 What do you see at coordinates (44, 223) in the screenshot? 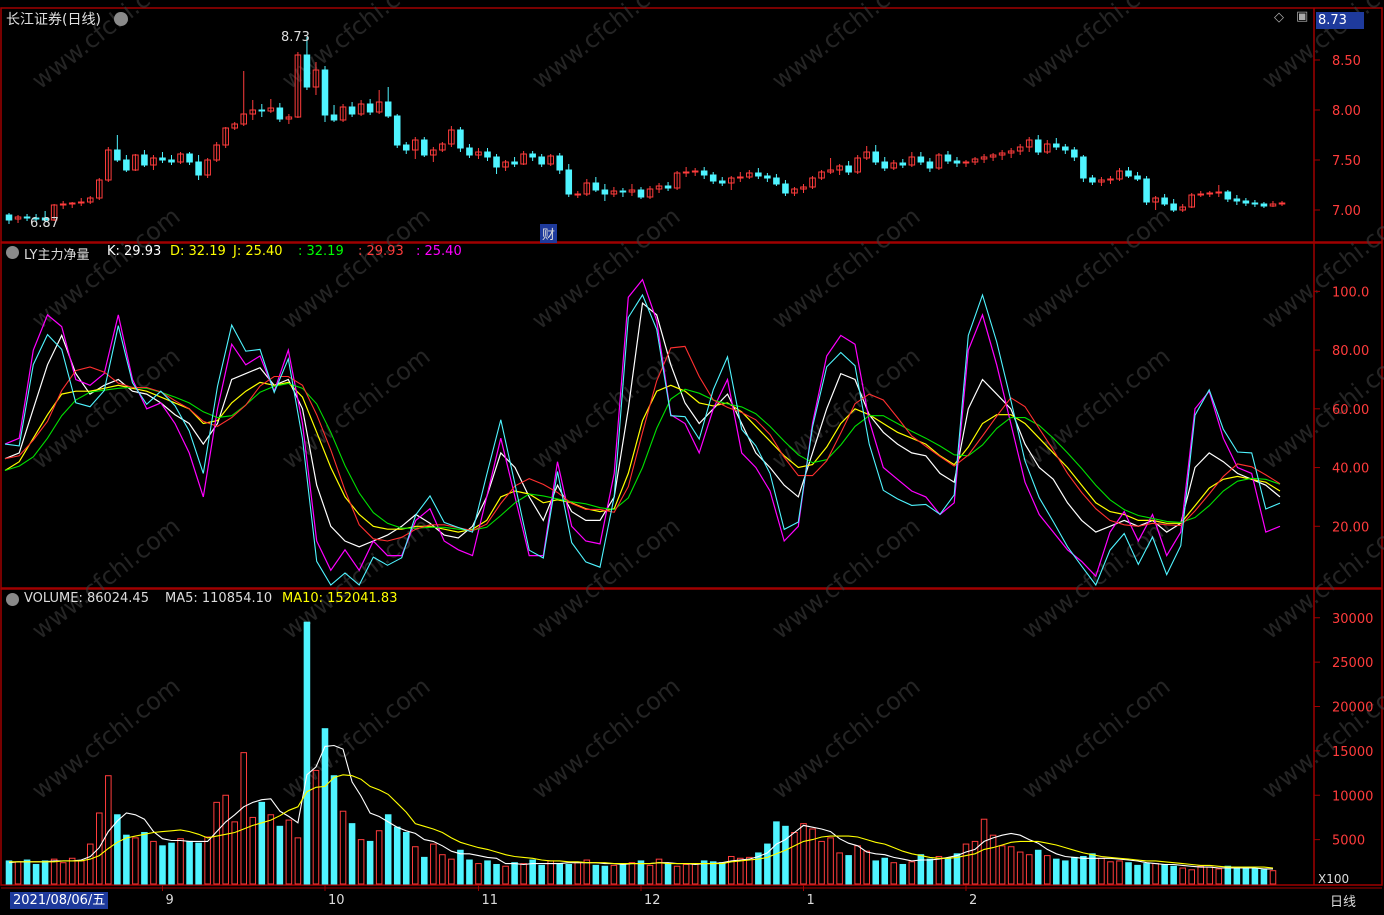
I see `low-price-label: 6.87` at bounding box center [44, 223].